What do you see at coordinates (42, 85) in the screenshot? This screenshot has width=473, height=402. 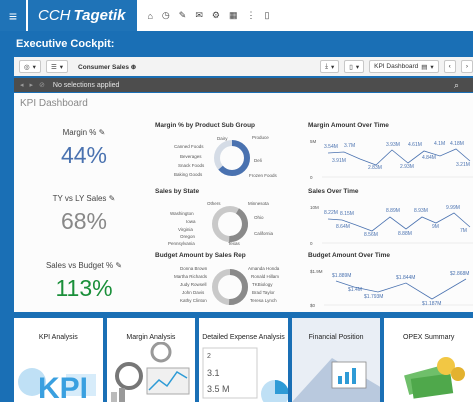 I see `clear-selections-icon: ⊘` at bounding box center [42, 85].